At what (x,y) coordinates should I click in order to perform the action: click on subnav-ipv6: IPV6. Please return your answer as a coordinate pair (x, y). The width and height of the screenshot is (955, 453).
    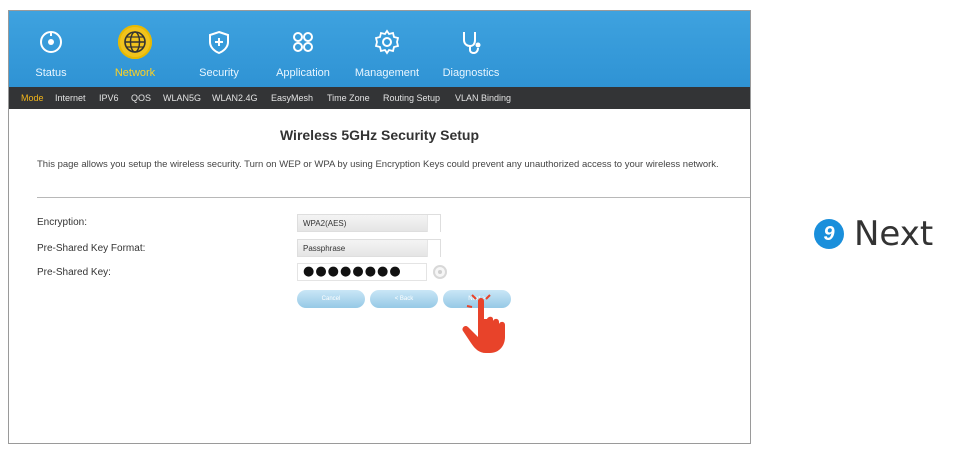
    Looking at the image, I should click on (109, 98).